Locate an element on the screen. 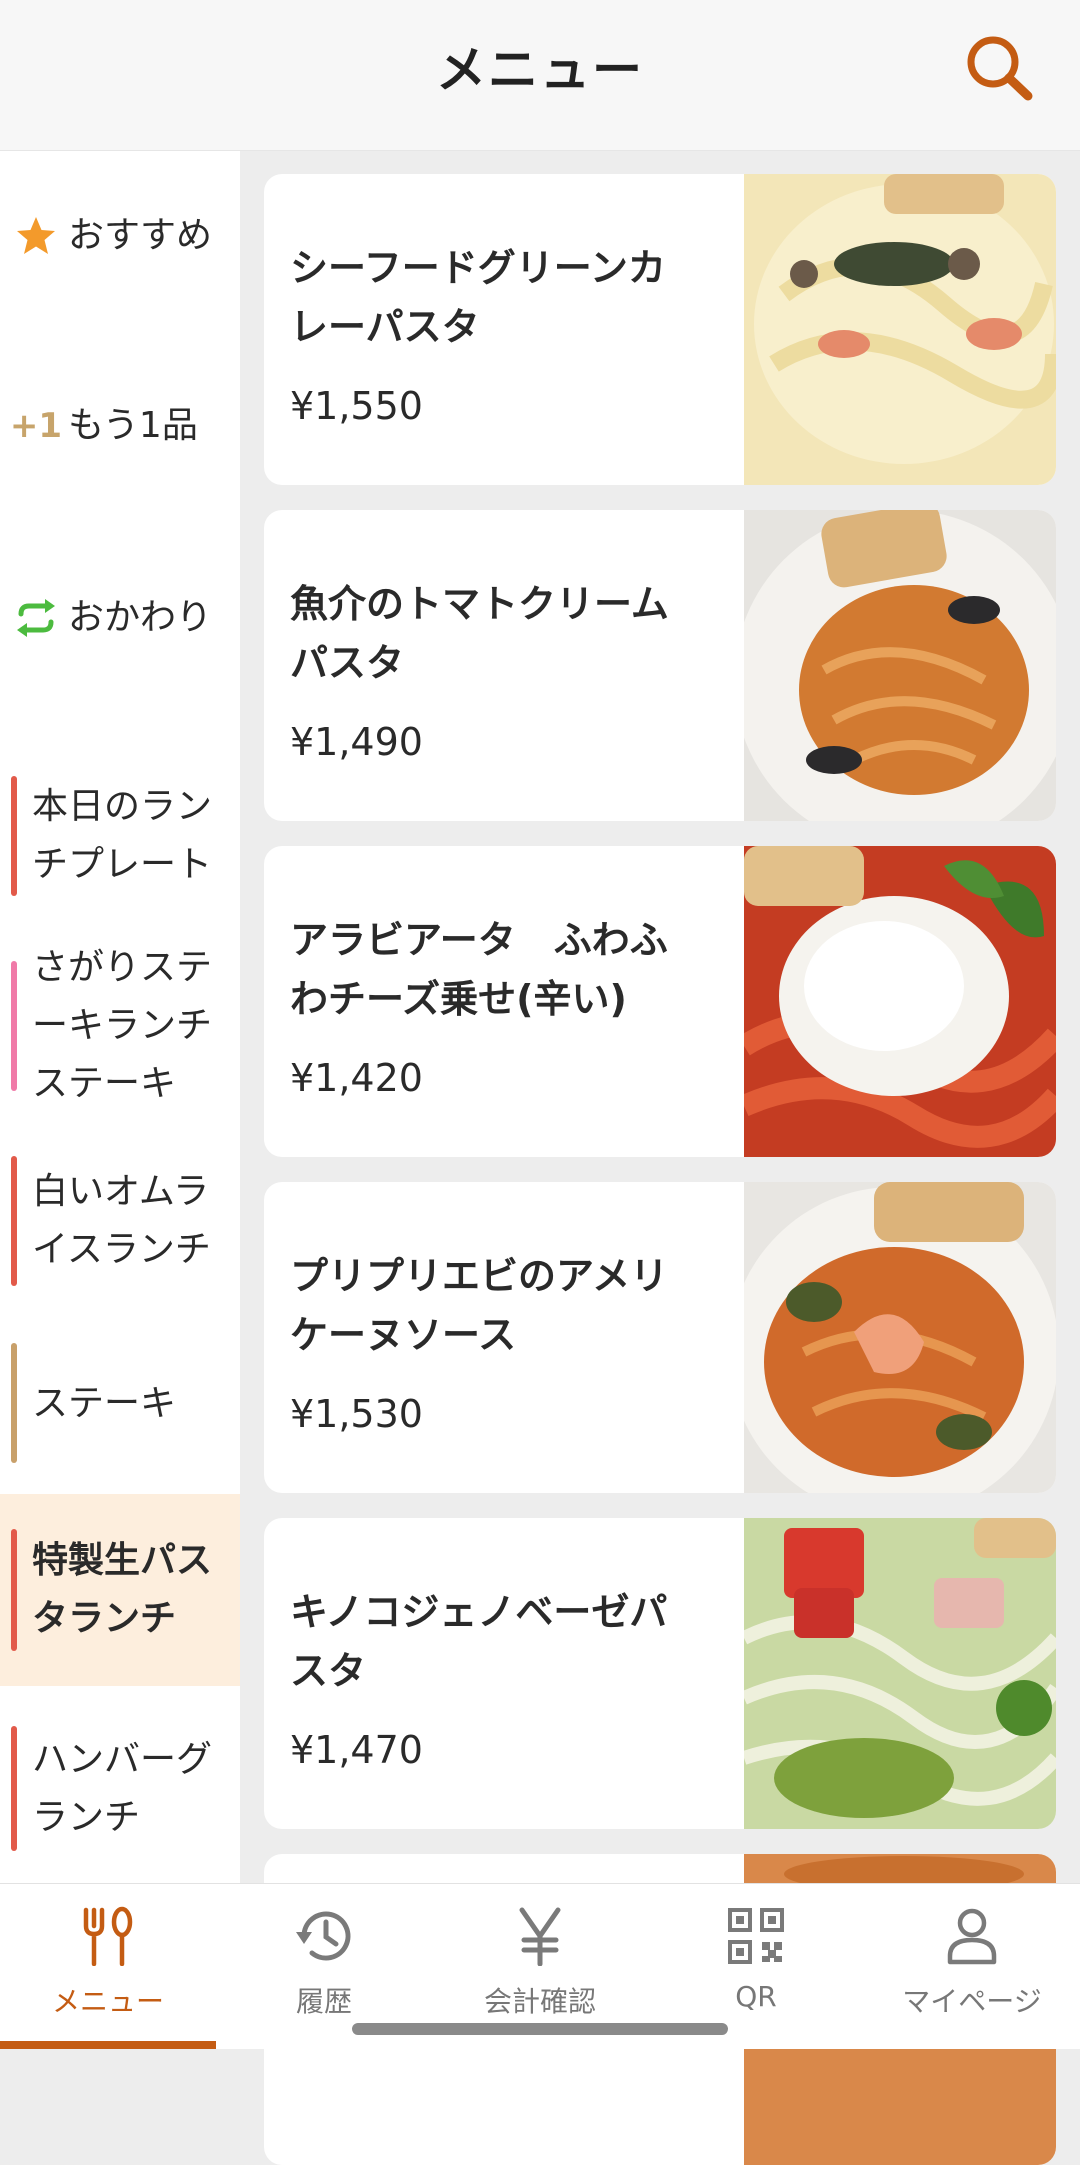 This screenshot has height=2165, width=1080. tab-menu: メニュー is located at coordinates (108, 1966).